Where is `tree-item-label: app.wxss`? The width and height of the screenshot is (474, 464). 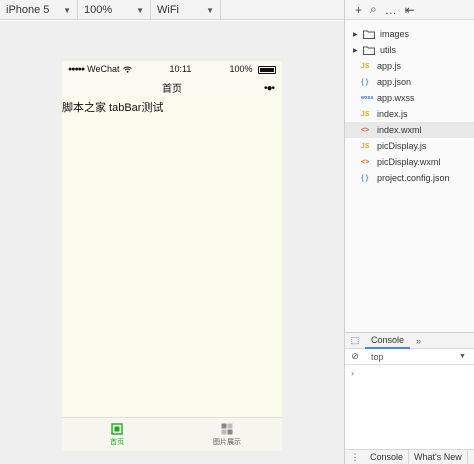
tree-item-label: app.wxss is located at coordinates (396, 98).